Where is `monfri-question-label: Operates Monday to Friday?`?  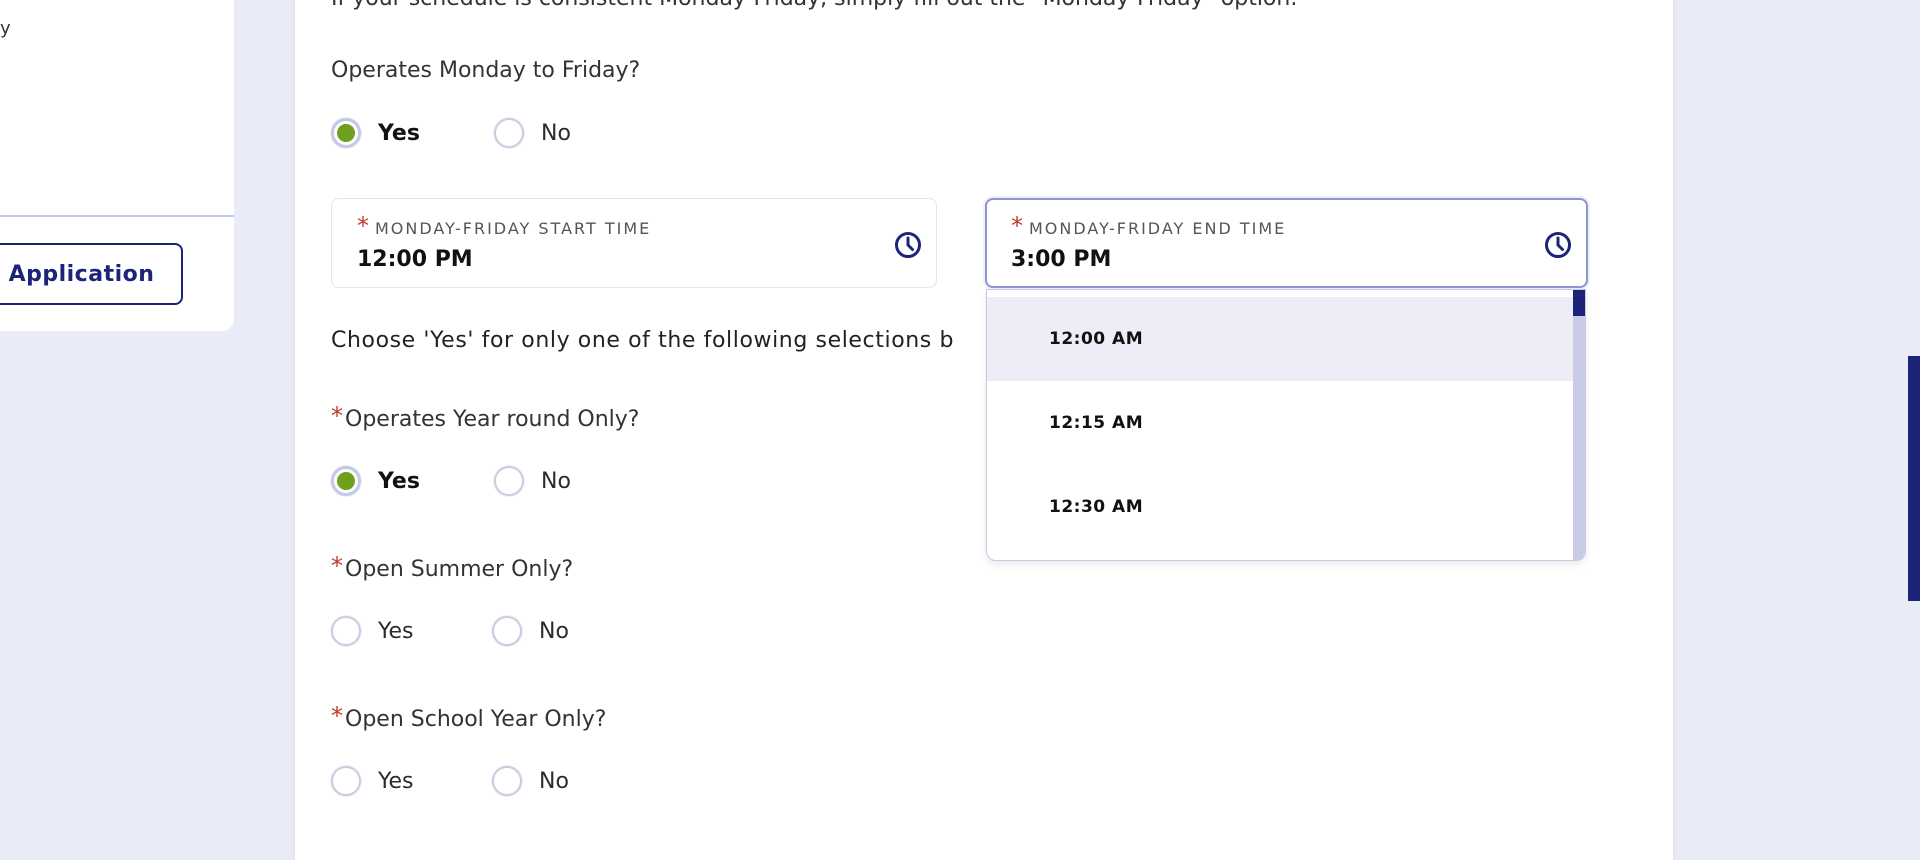 monfri-question-label: Operates Monday to Friday? is located at coordinates (486, 70).